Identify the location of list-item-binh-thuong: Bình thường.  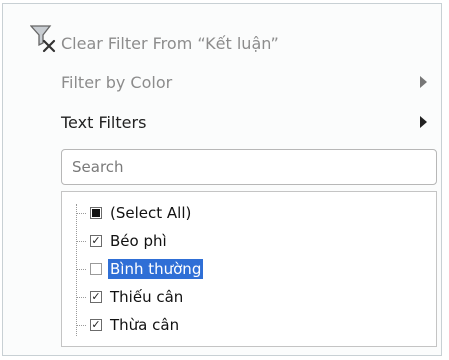
(140, 269).